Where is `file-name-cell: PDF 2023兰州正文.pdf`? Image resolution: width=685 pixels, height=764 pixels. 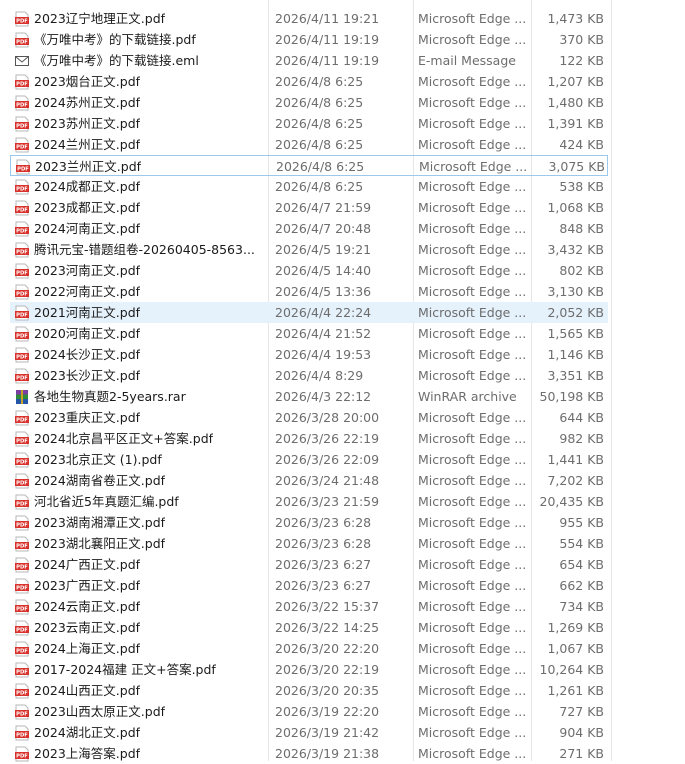 file-name-cell: PDF 2023兰州正文.pdf is located at coordinates (141, 166).